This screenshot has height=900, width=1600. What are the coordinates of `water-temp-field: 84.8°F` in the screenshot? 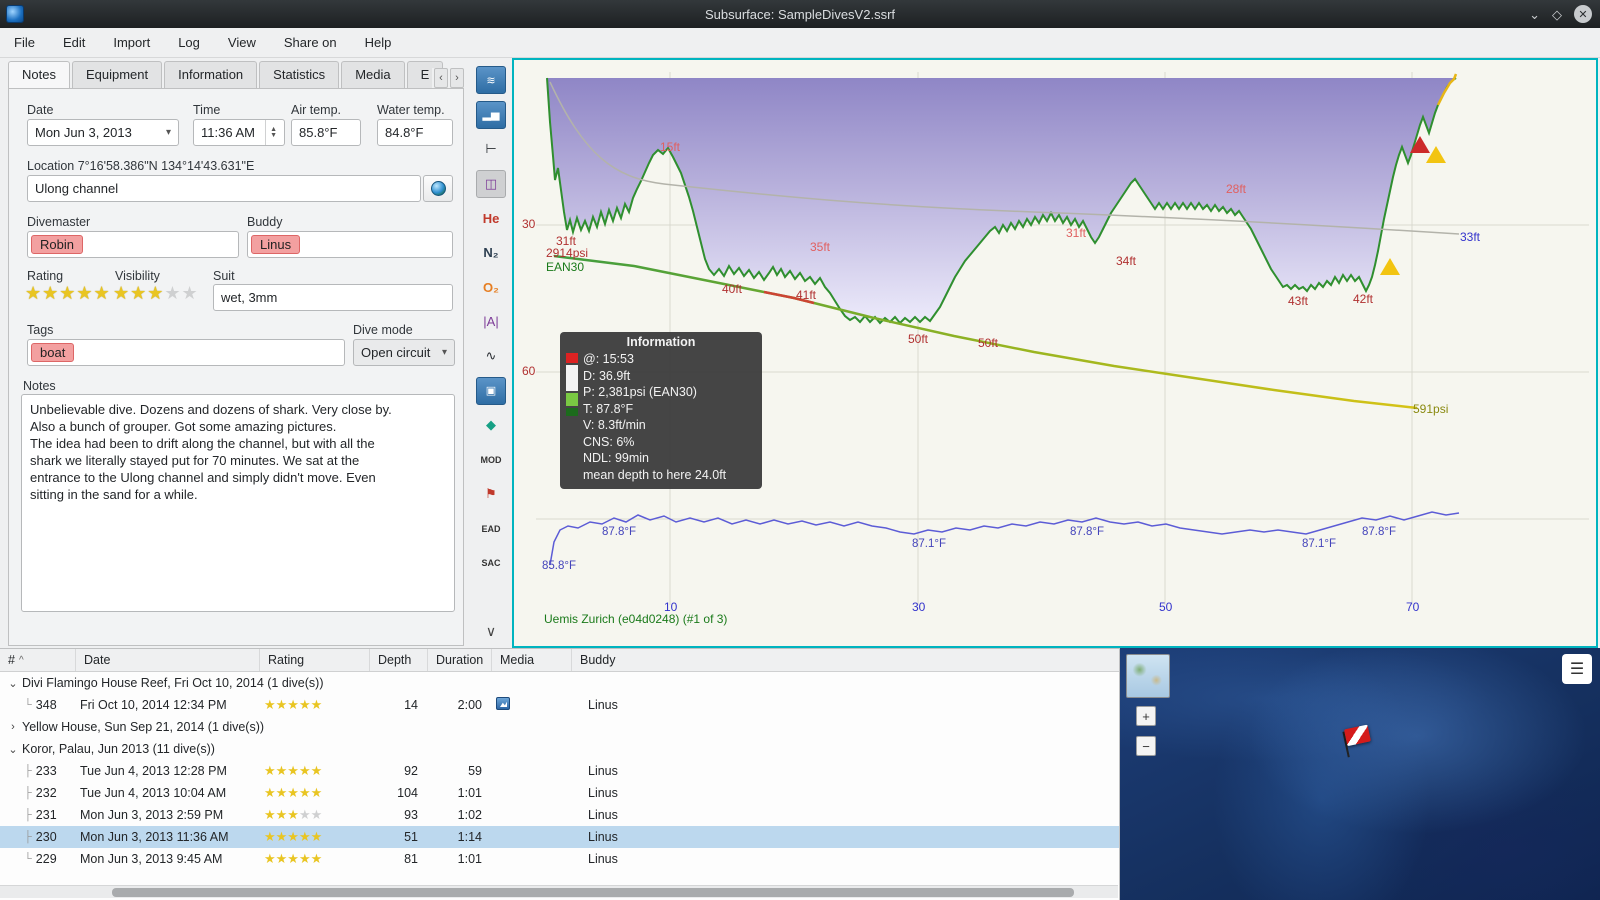 It's located at (415, 132).